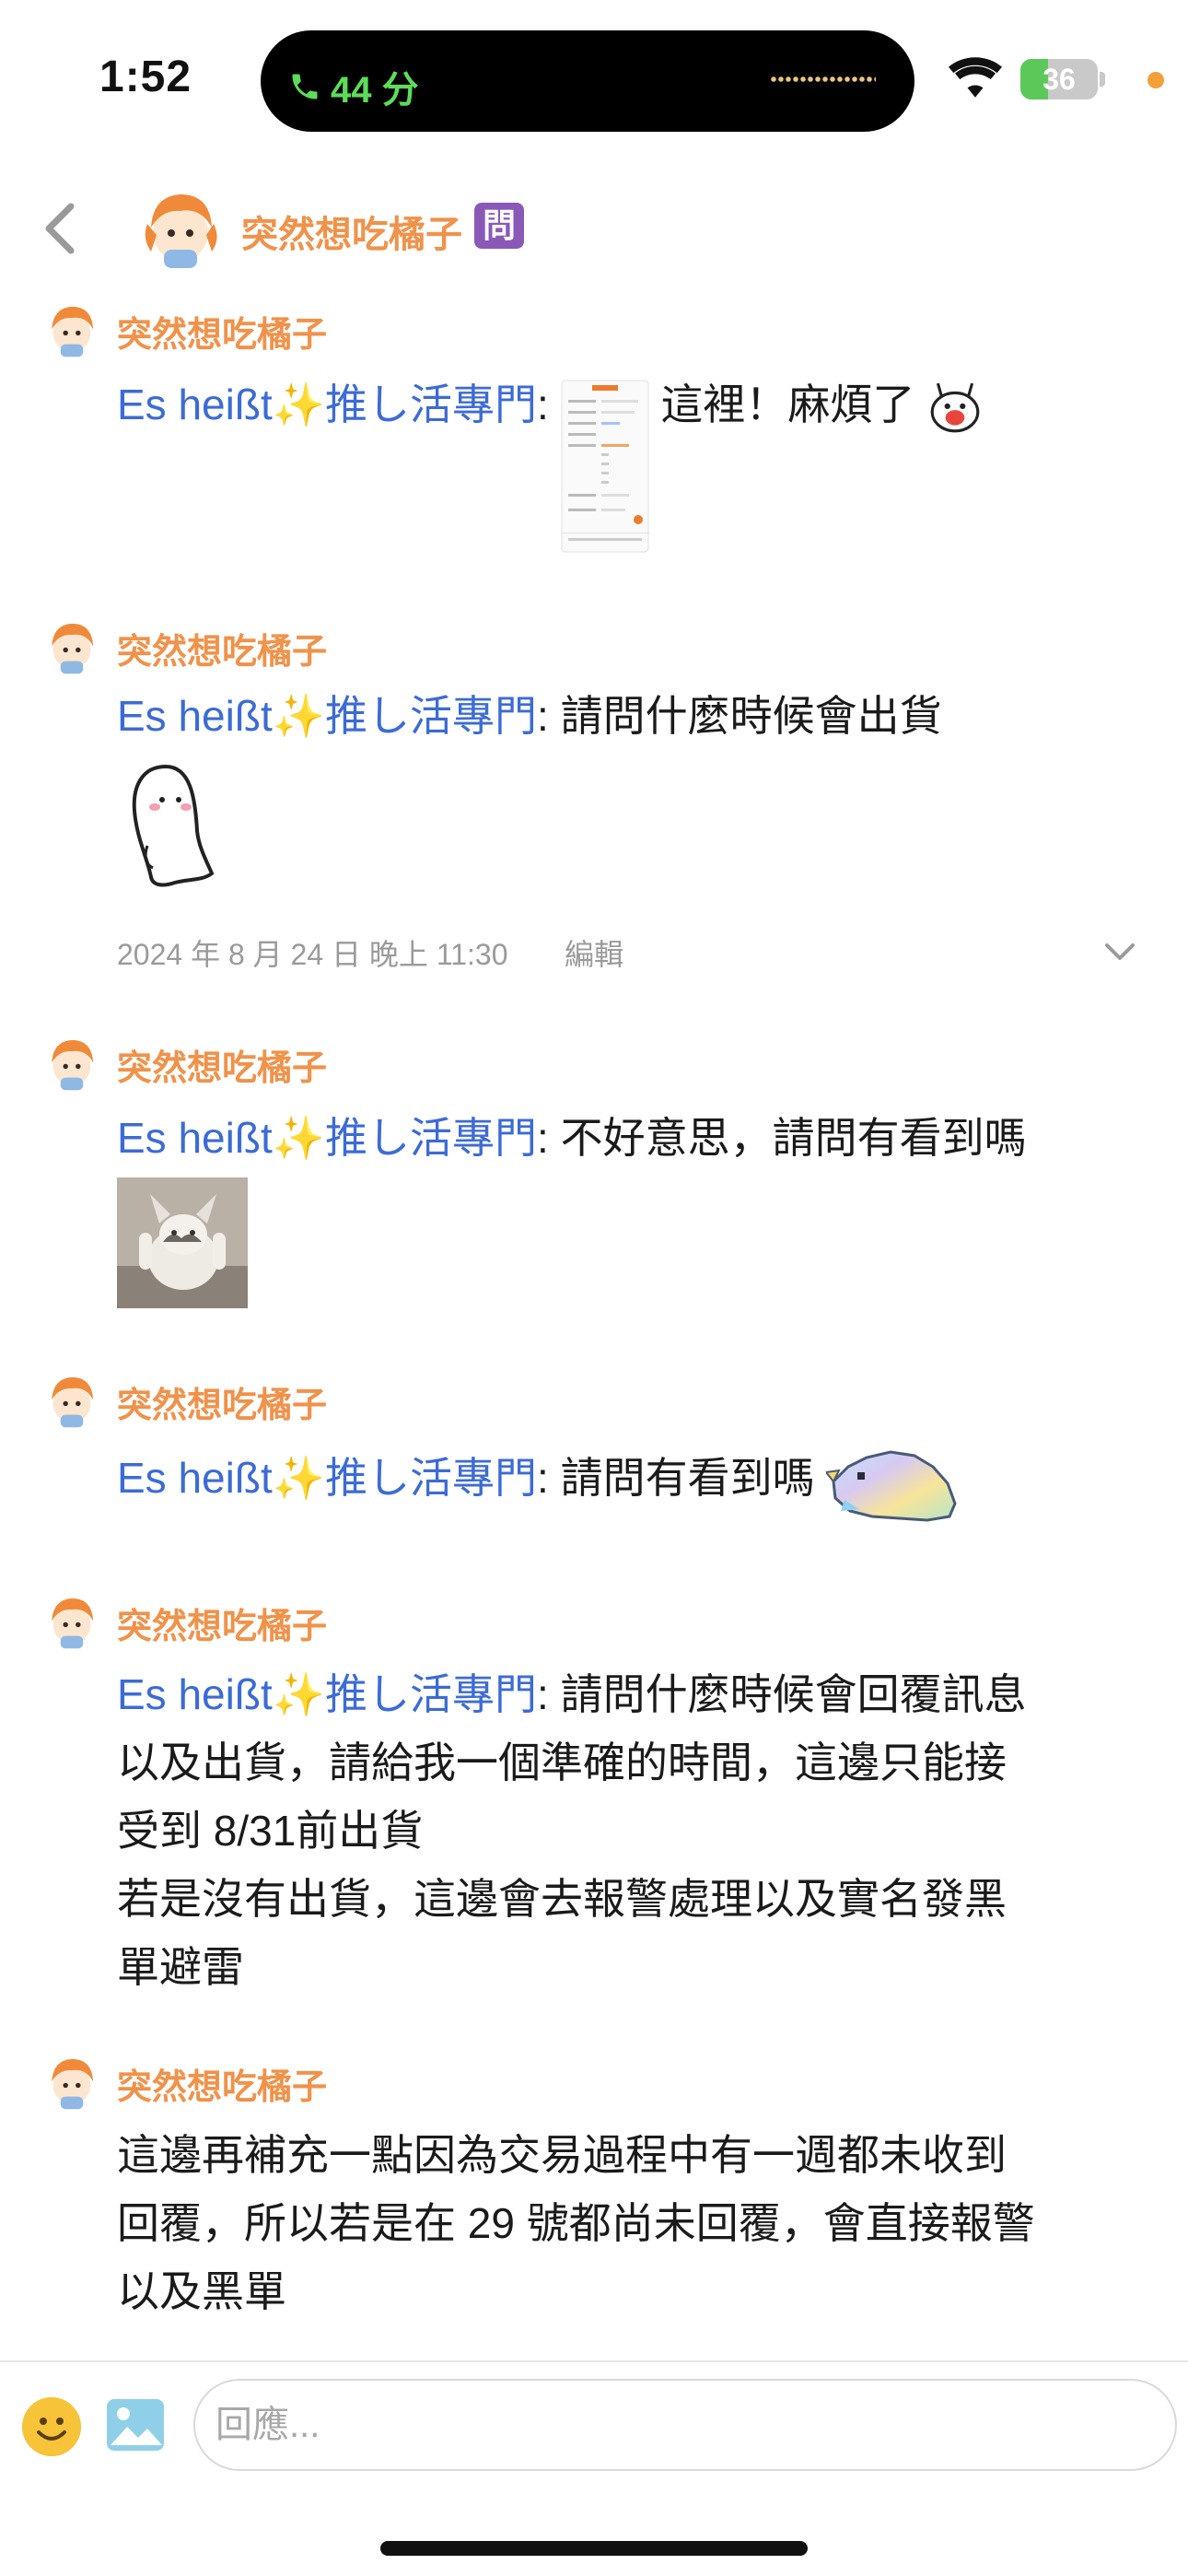 The height and width of the screenshot is (2576, 1188). I want to click on message-text: Es heißt✨推し活專門: 請問什麼時候會出貨, so click(623, 716).